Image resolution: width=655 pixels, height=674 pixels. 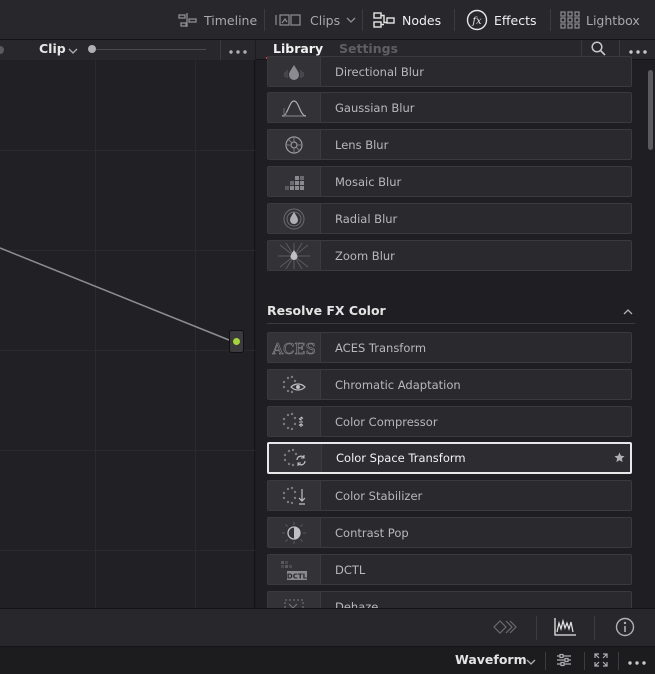 What do you see at coordinates (491, 659) in the screenshot?
I see `scope-mode-selector: Waveform` at bounding box center [491, 659].